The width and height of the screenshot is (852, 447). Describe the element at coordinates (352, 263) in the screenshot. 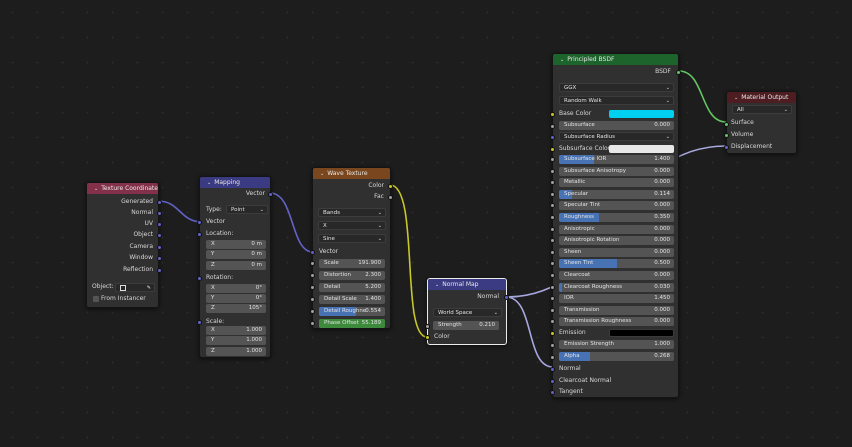

I see `wave-field: Scale 191.900` at that location.